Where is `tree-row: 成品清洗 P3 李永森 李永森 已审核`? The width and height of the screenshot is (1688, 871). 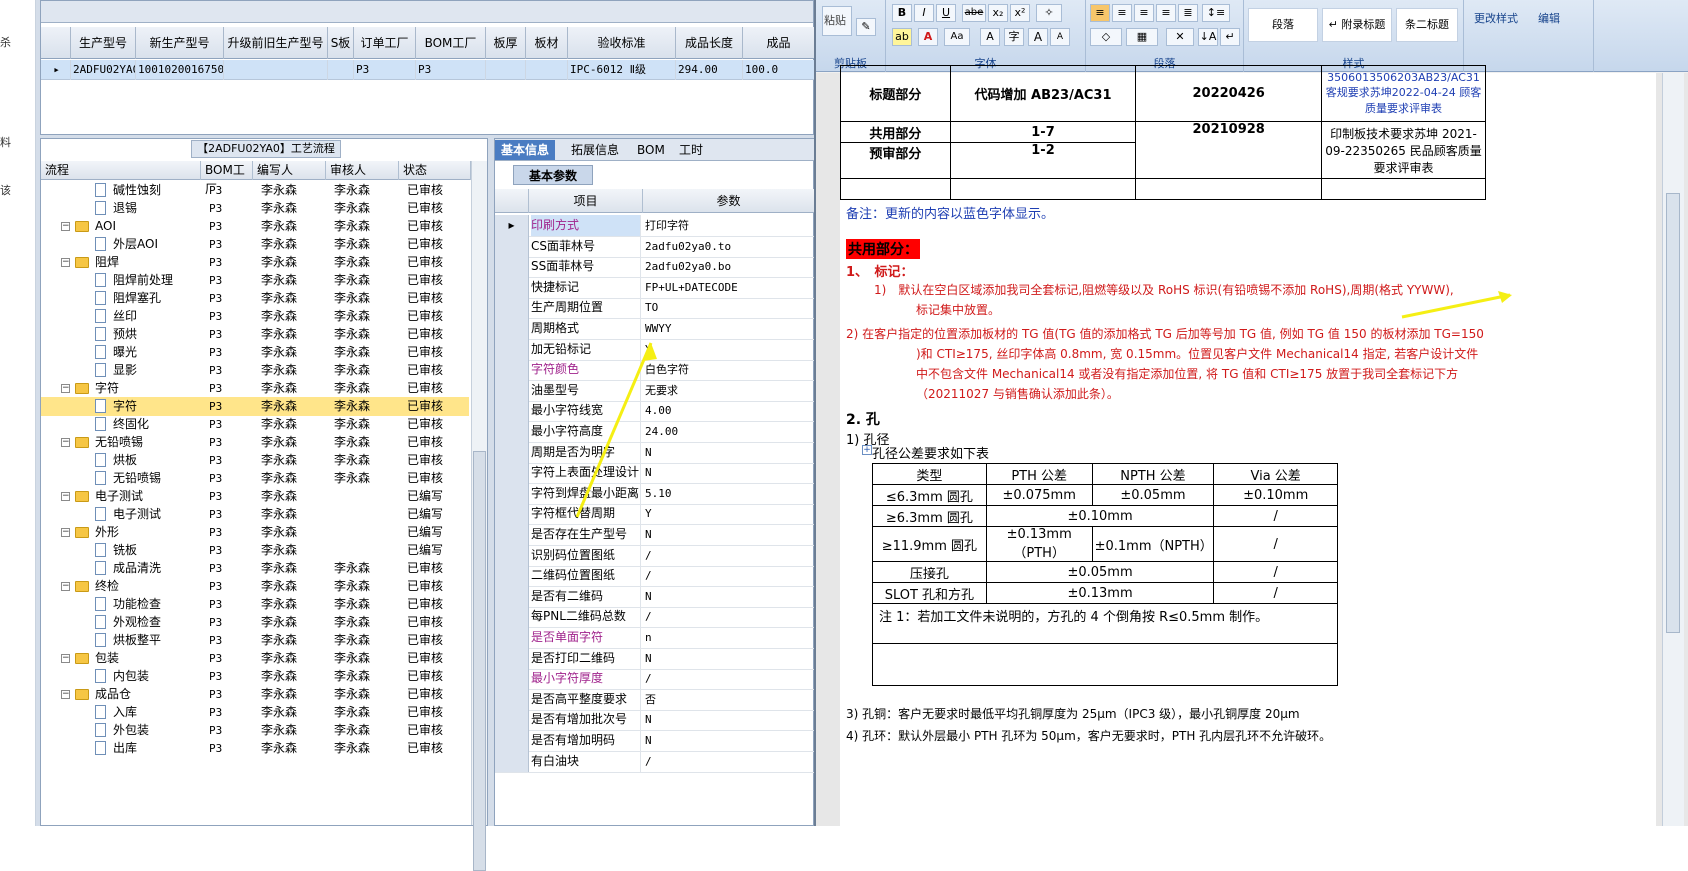 tree-row: 成品清洗 P3 李永森 李永森 已审核 is located at coordinates (255, 568).